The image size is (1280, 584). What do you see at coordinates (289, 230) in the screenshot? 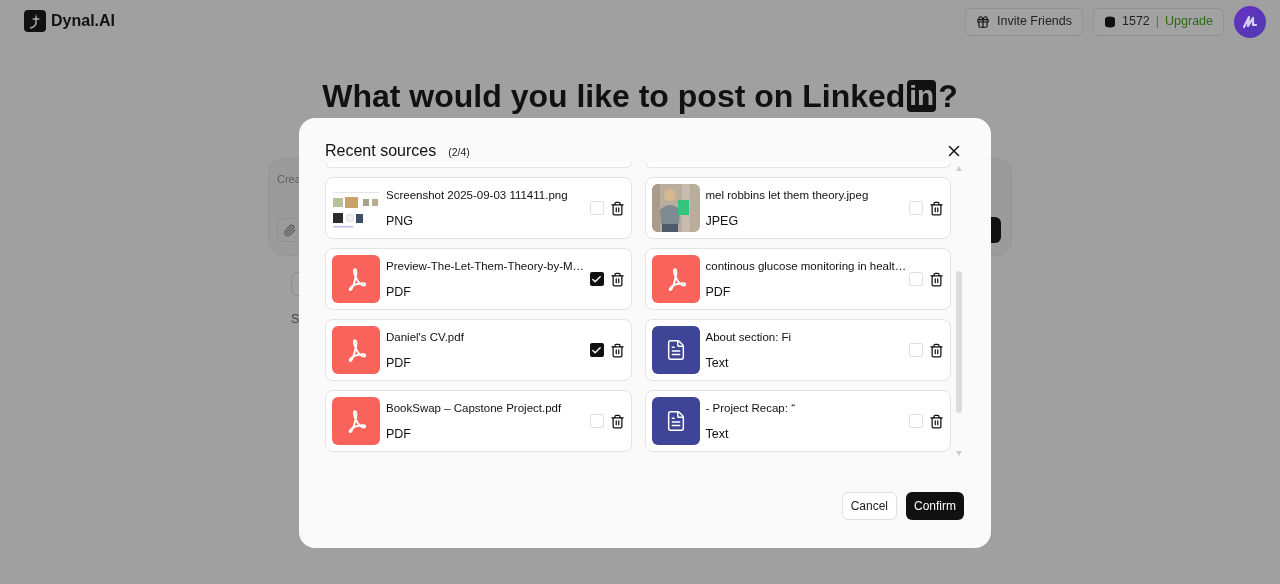
I see `paperclip-icon` at bounding box center [289, 230].